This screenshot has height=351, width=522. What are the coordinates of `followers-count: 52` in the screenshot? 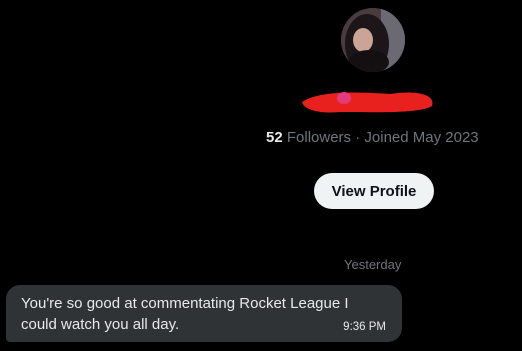 It's located at (274, 137).